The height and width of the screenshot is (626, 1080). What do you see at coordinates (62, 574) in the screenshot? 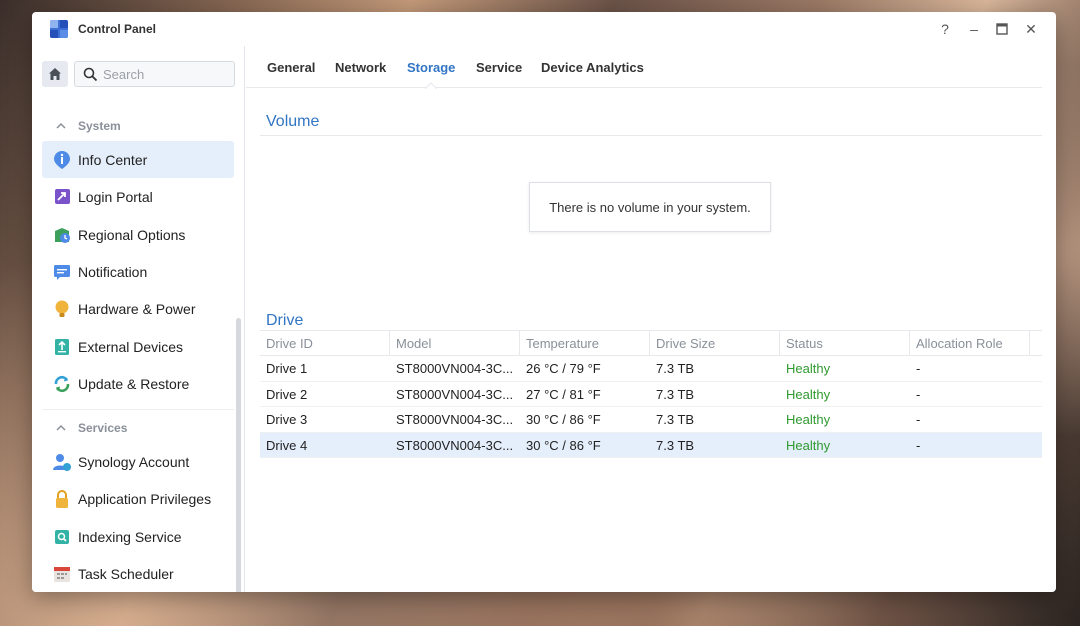
I see `calendar-icon` at bounding box center [62, 574].